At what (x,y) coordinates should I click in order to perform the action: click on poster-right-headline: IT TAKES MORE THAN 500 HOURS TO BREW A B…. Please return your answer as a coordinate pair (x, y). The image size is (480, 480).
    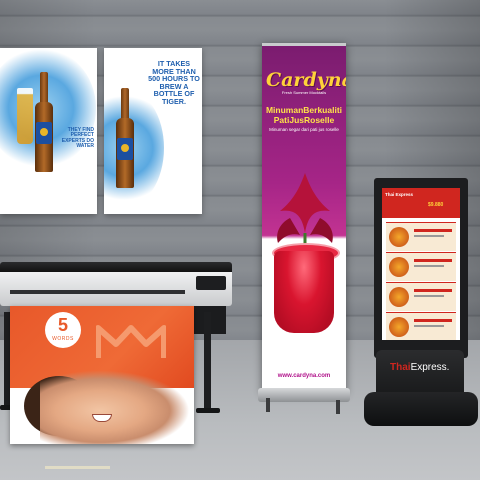
    Looking at the image, I should click on (174, 82).